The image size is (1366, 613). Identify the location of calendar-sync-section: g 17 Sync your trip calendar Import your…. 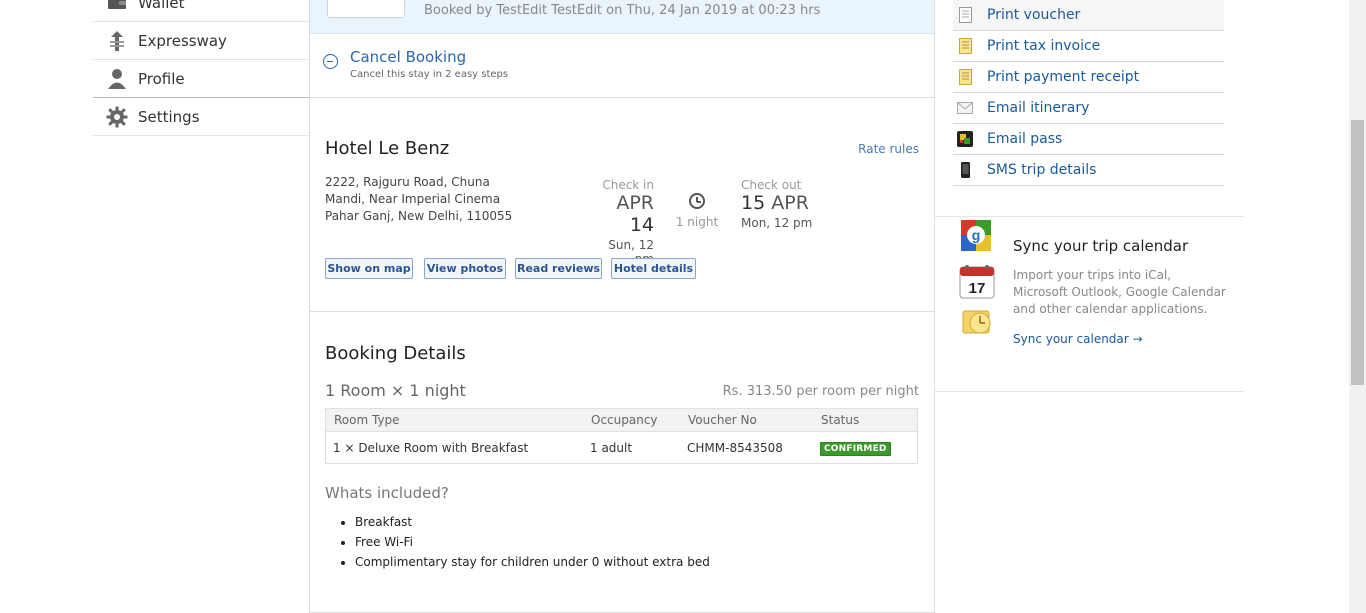
(1089, 304).